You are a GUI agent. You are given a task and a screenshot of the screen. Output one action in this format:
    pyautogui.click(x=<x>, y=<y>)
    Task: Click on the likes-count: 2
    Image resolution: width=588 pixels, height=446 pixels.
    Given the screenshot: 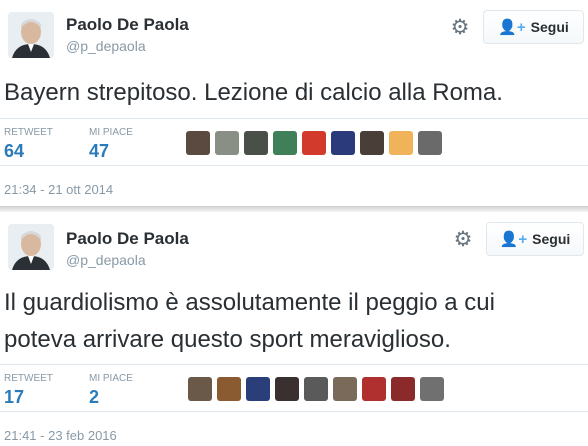 What is the action you would take?
    pyautogui.click(x=94, y=397)
    